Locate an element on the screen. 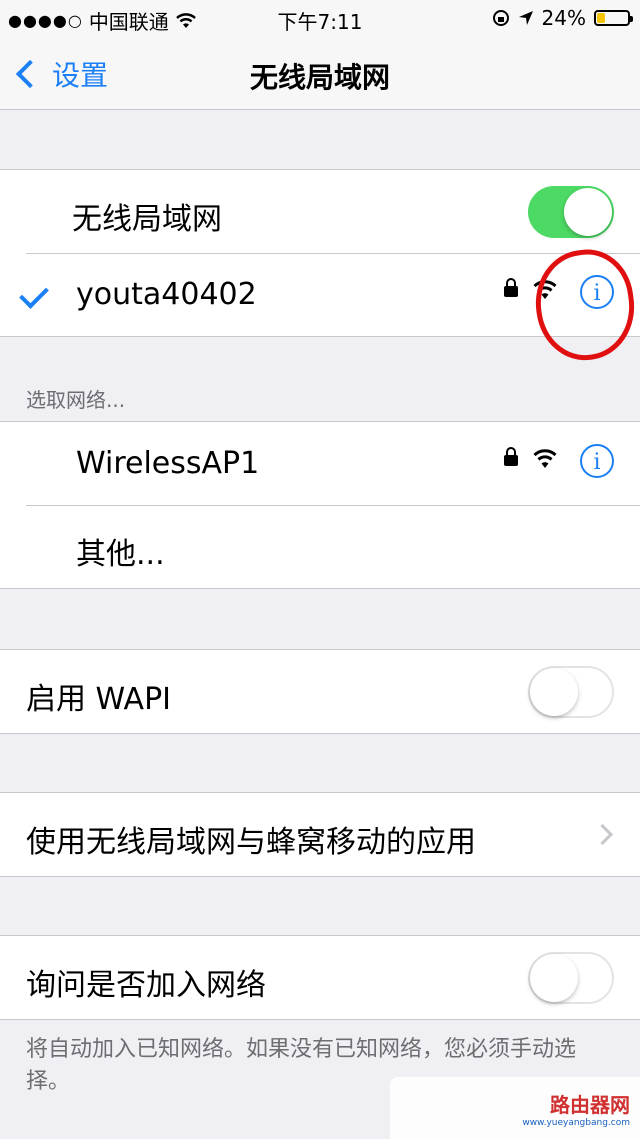 The height and width of the screenshot is (1139, 640). wifi-toggle-label: 无线局域网 is located at coordinates (147, 219).